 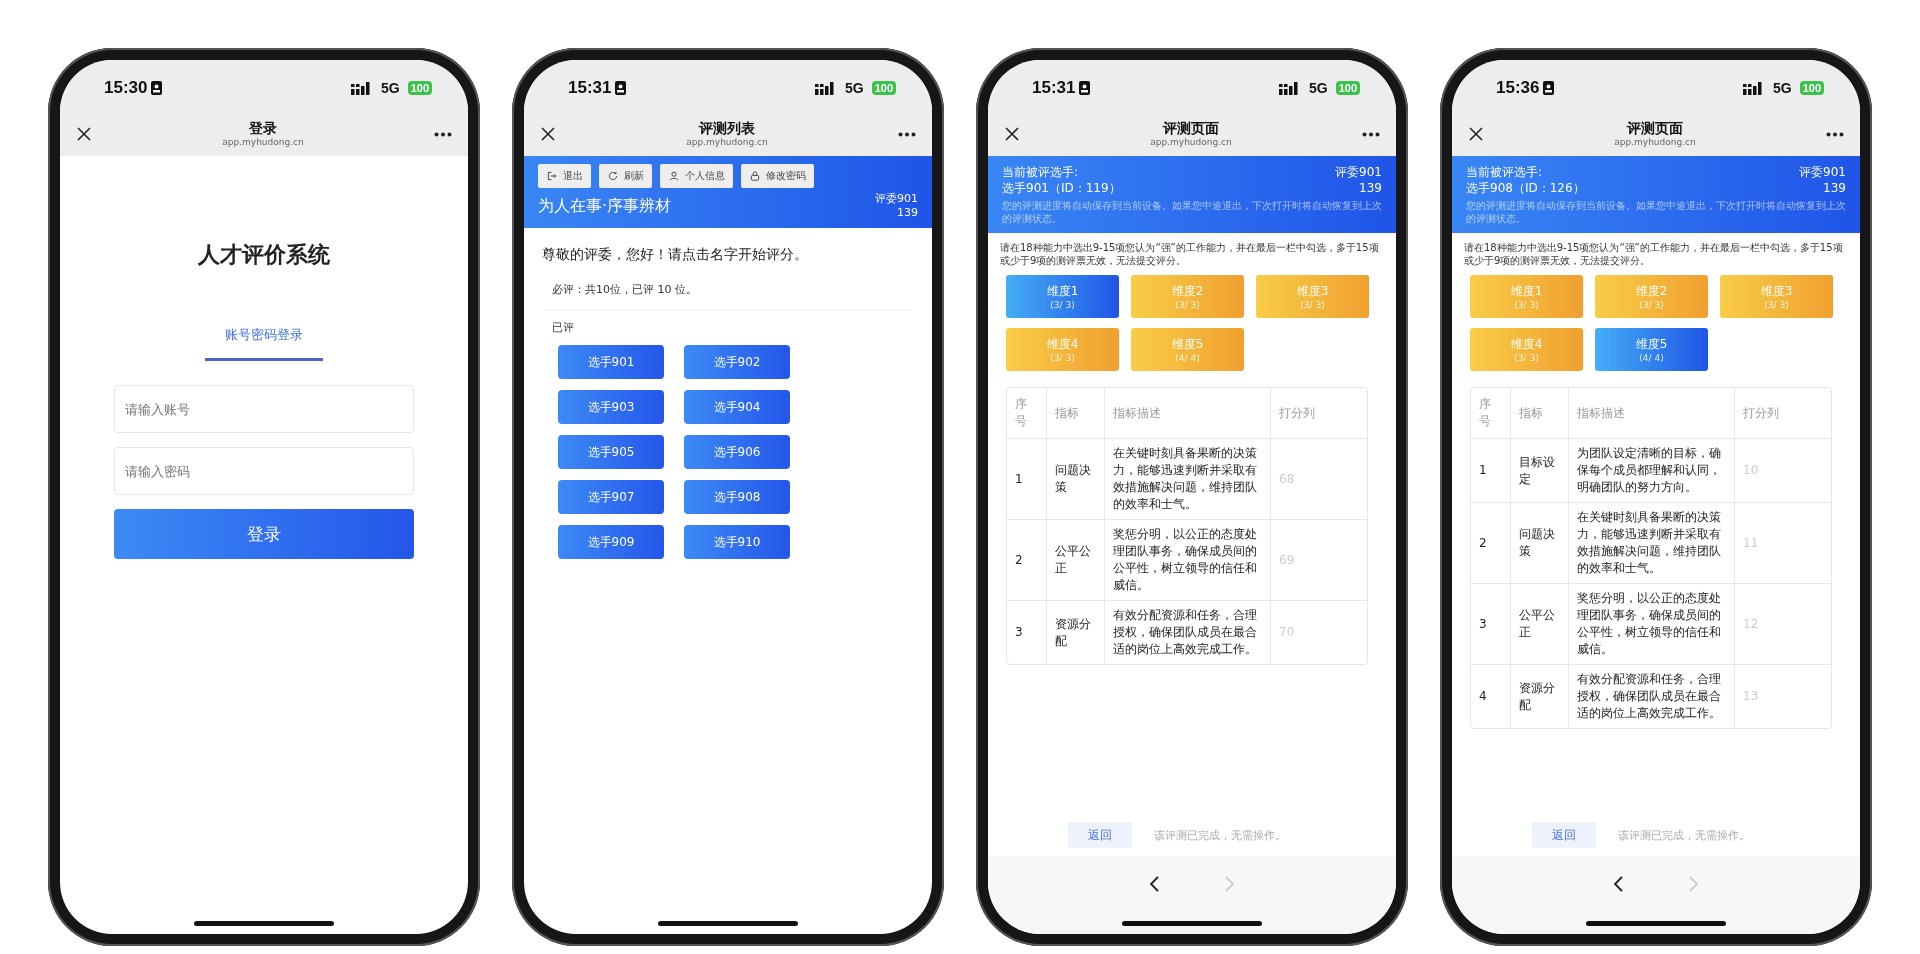 I want to click on page-title: 评测列表, so click(x=727, y=128).